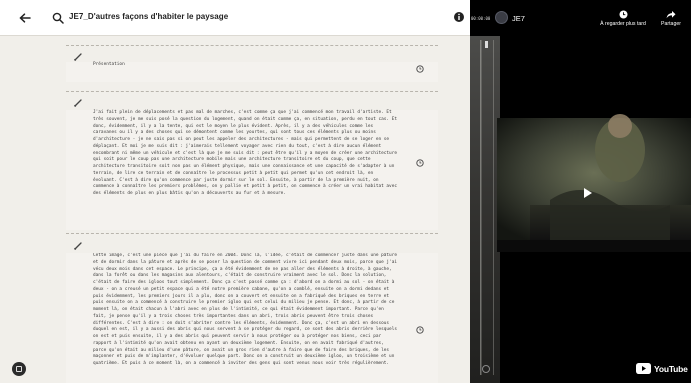 Image resolution: width=691 pixels, height=383 pixels. What do you see at coordinates (25, 18) in the screenshot?
I see `back-arrow-icon` at bounding box center [25, 18].